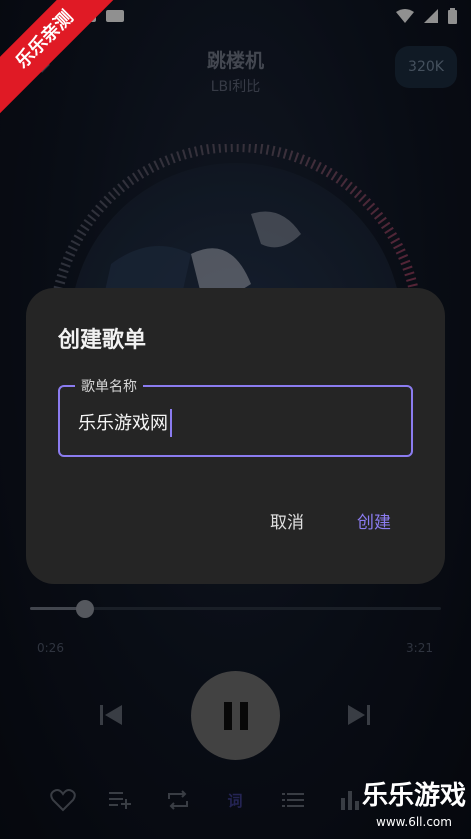  I want to click on playlist-name-field: 歌单名称, so click(235, 416).